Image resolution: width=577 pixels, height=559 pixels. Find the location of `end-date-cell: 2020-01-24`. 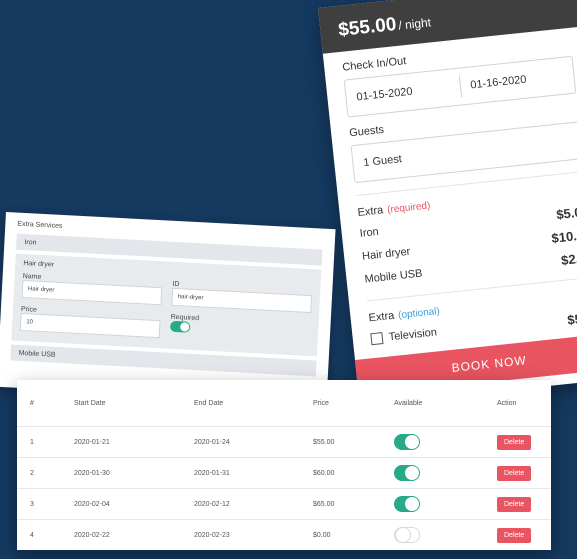

end-date-cell: 2020-01-24 is located at coordinates (253, 442).